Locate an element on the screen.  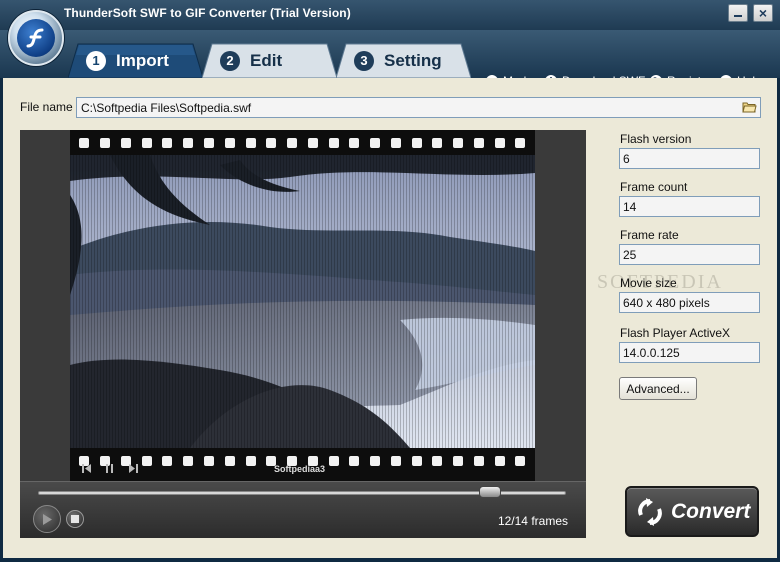
close-icon: × is located at coordinates (763, 13).